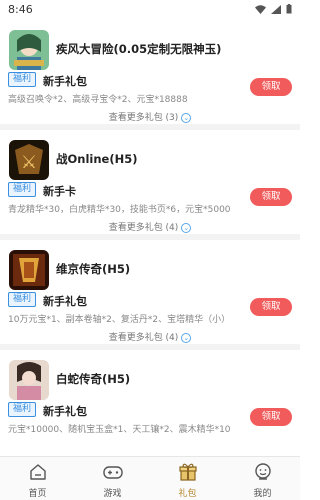 Image resolution: width=320 pixels, height=500 pixels. I want to click on game-icon-weijing, so click(29, 270).